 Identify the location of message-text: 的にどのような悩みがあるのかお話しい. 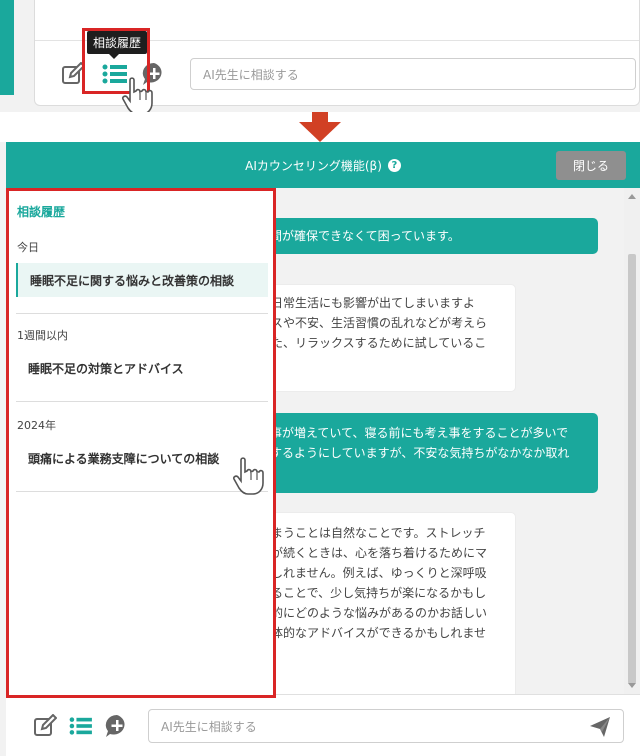
(379, 613).